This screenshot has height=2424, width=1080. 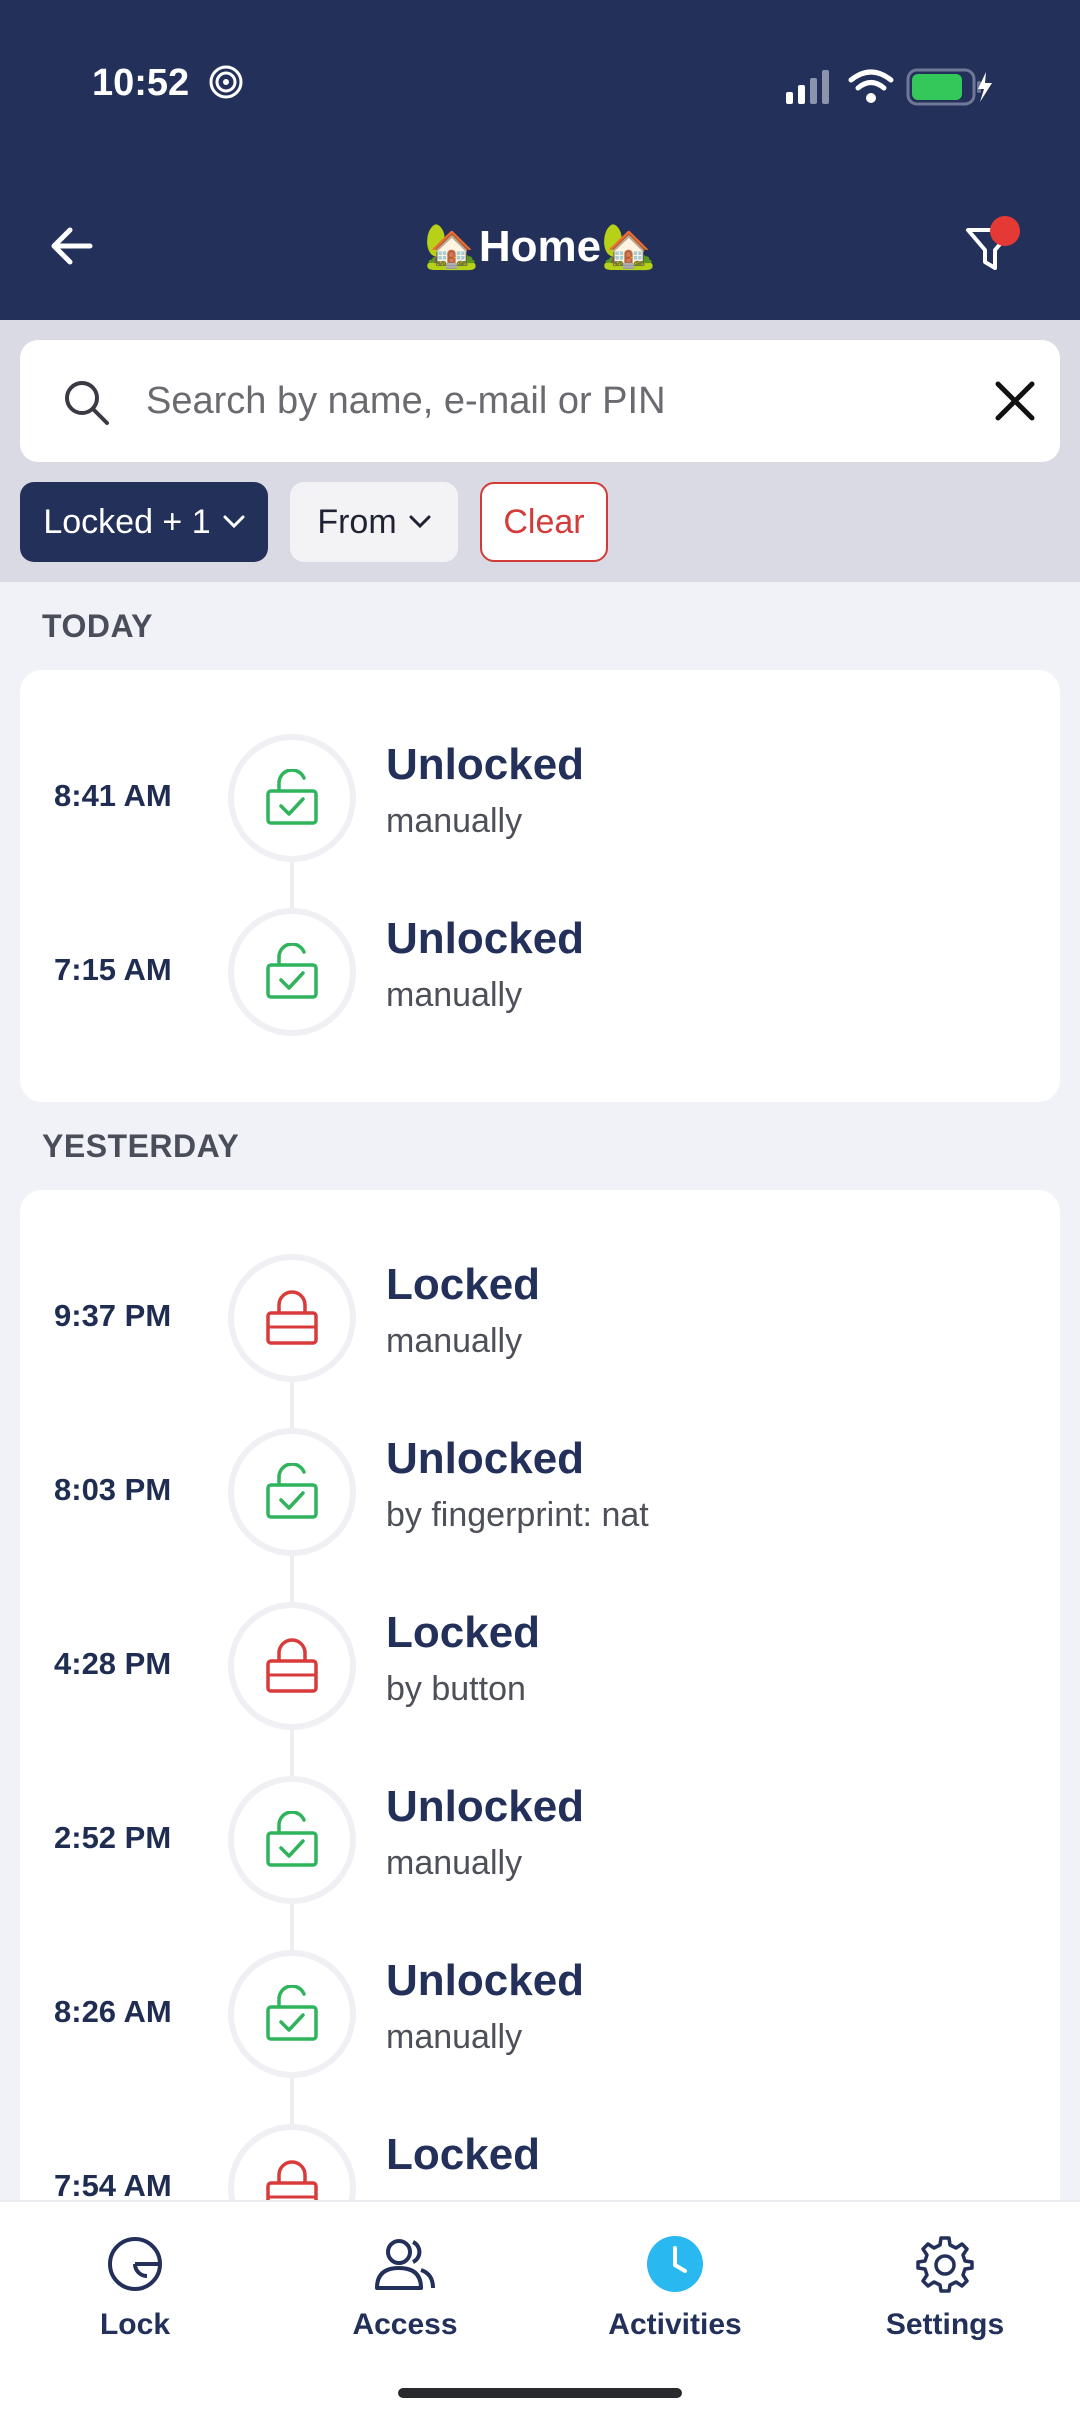 What do you see at coordinates (113, 2011) in the screenshot?
I see `activity-time: 8:26 AM` at bounding box center [113, 2011].